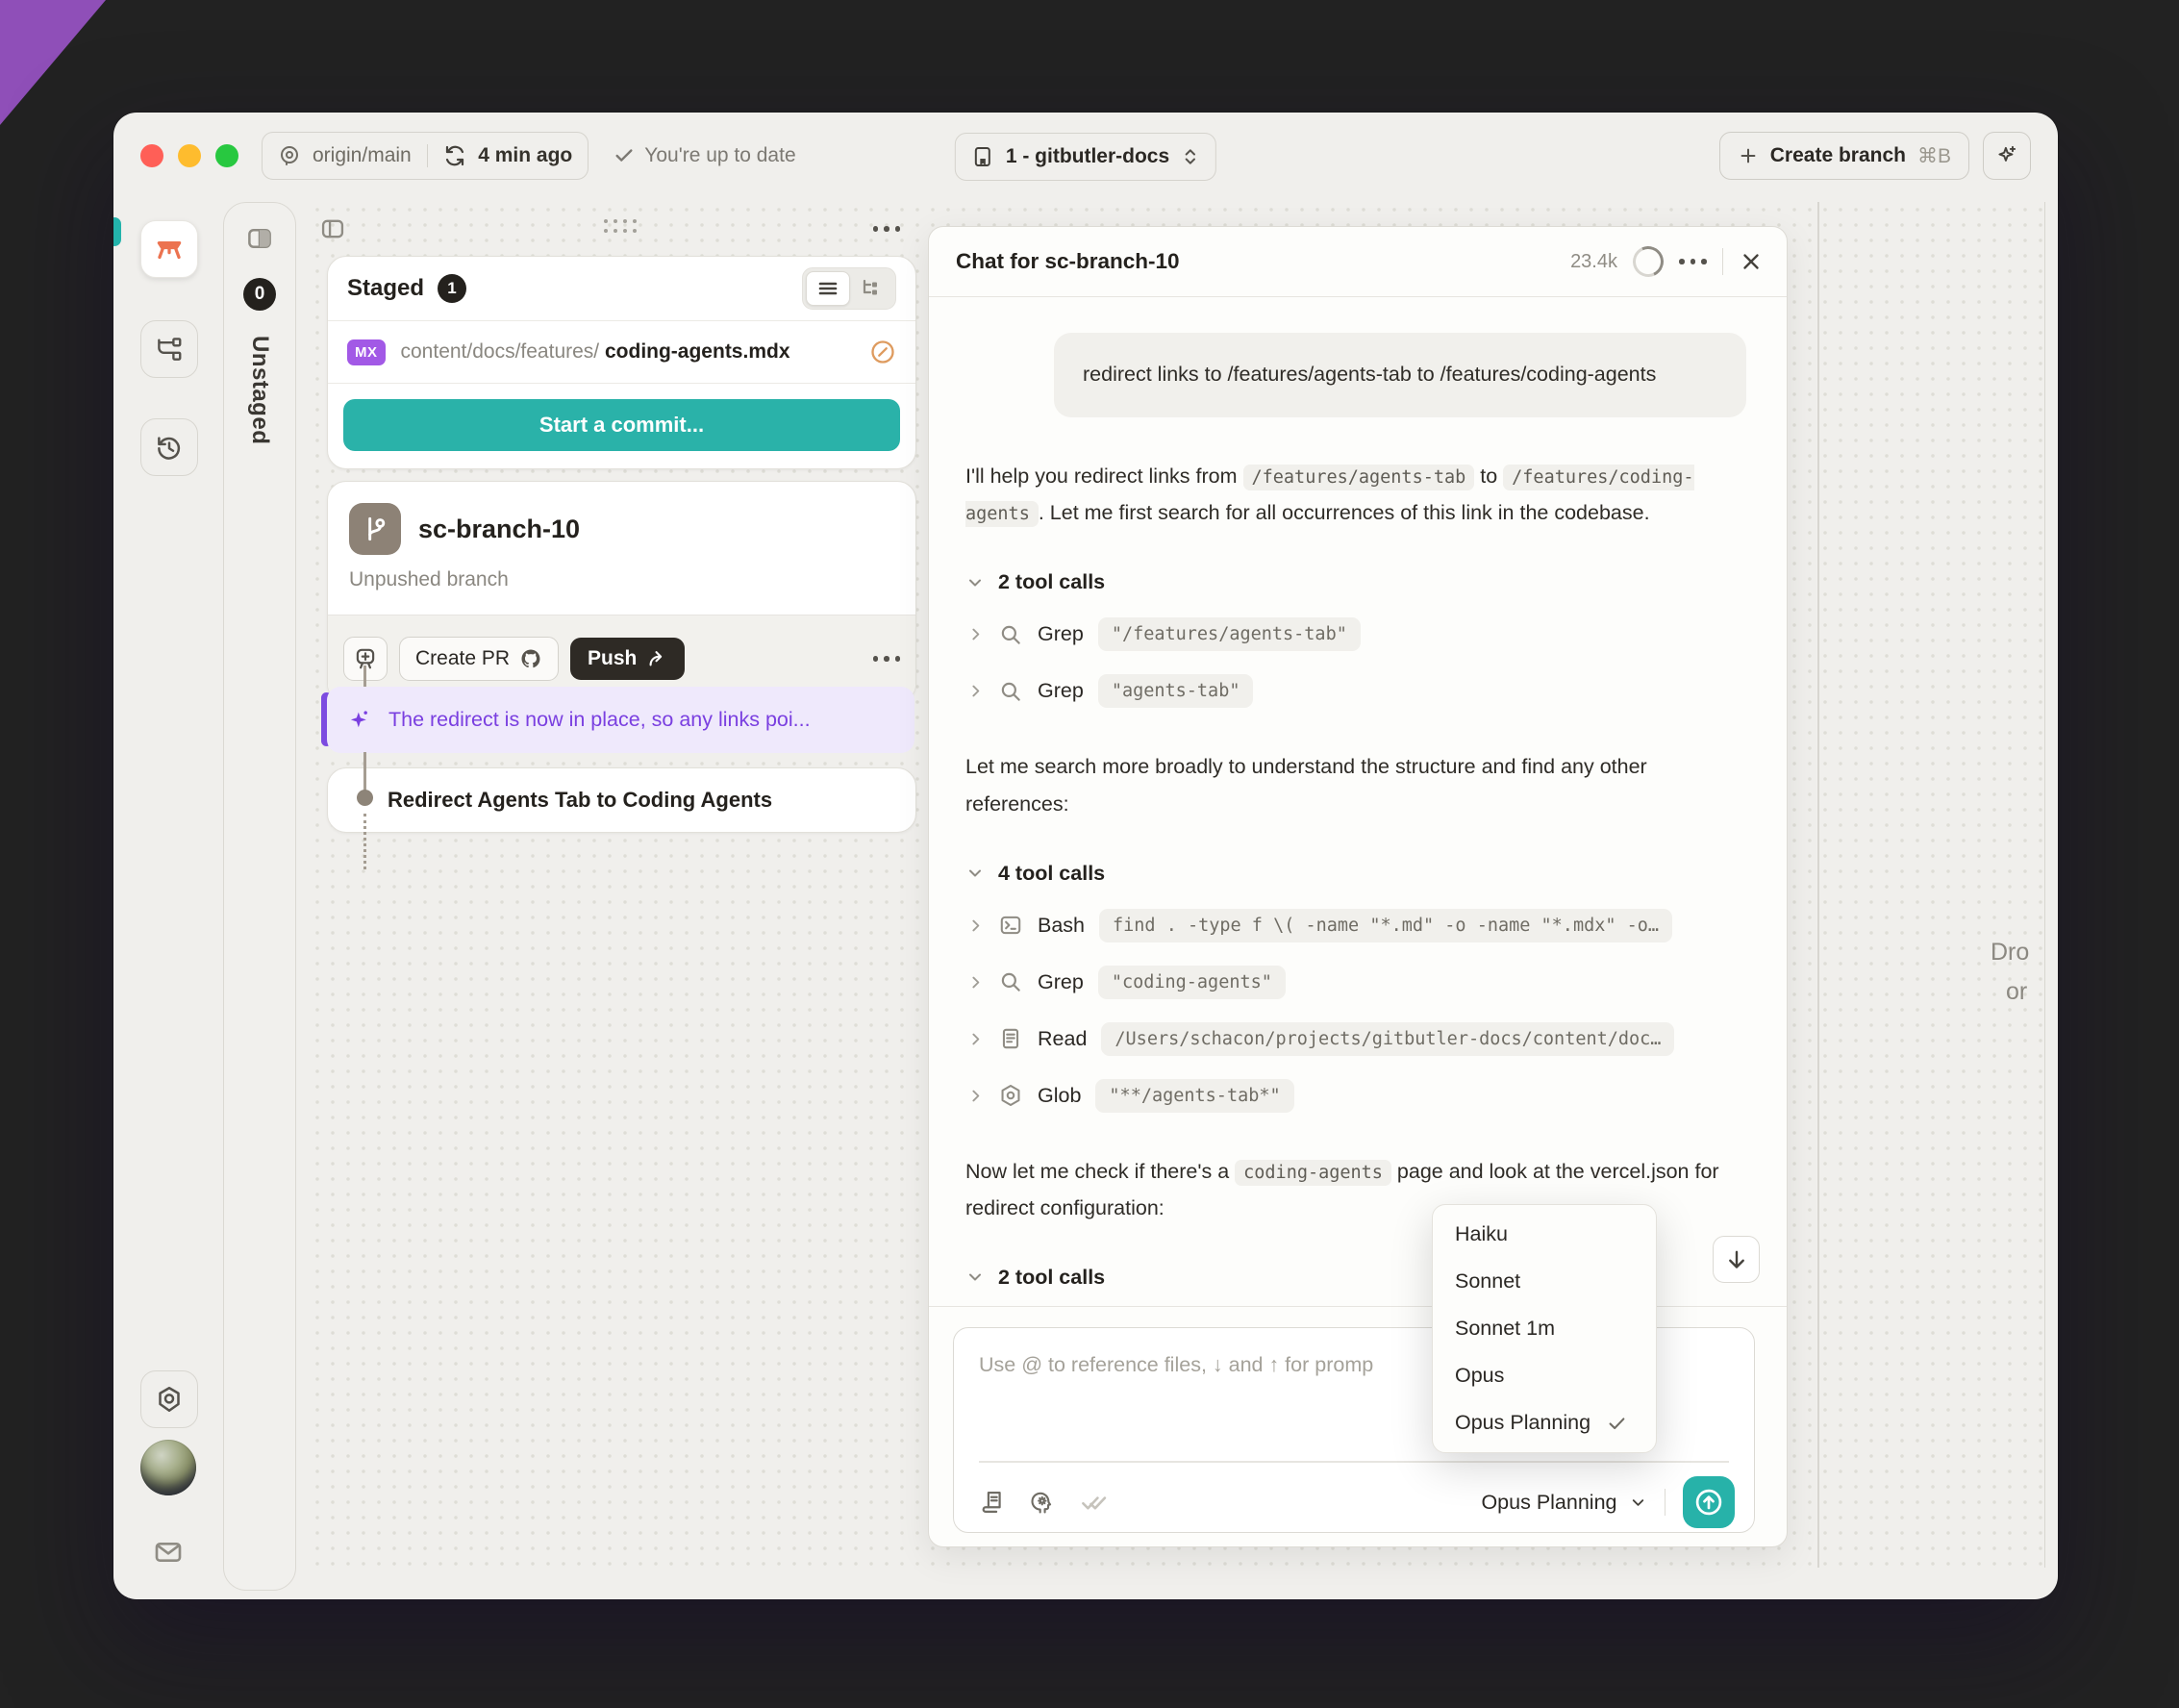 This screenshot has width=2179, height=1708. Describe the element at coordinates (332, 228) in the screenshot. I see `collapse-panel-icon` at that location.